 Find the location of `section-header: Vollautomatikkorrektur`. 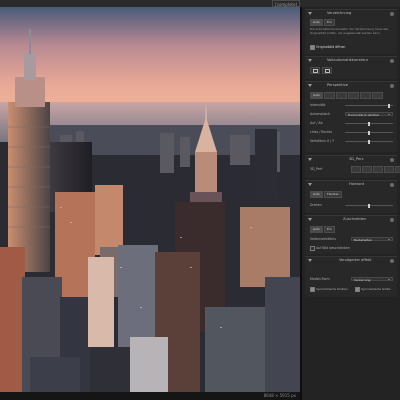

section-header: Vollautomatikkorrektur is located at coordinates (351, 60).